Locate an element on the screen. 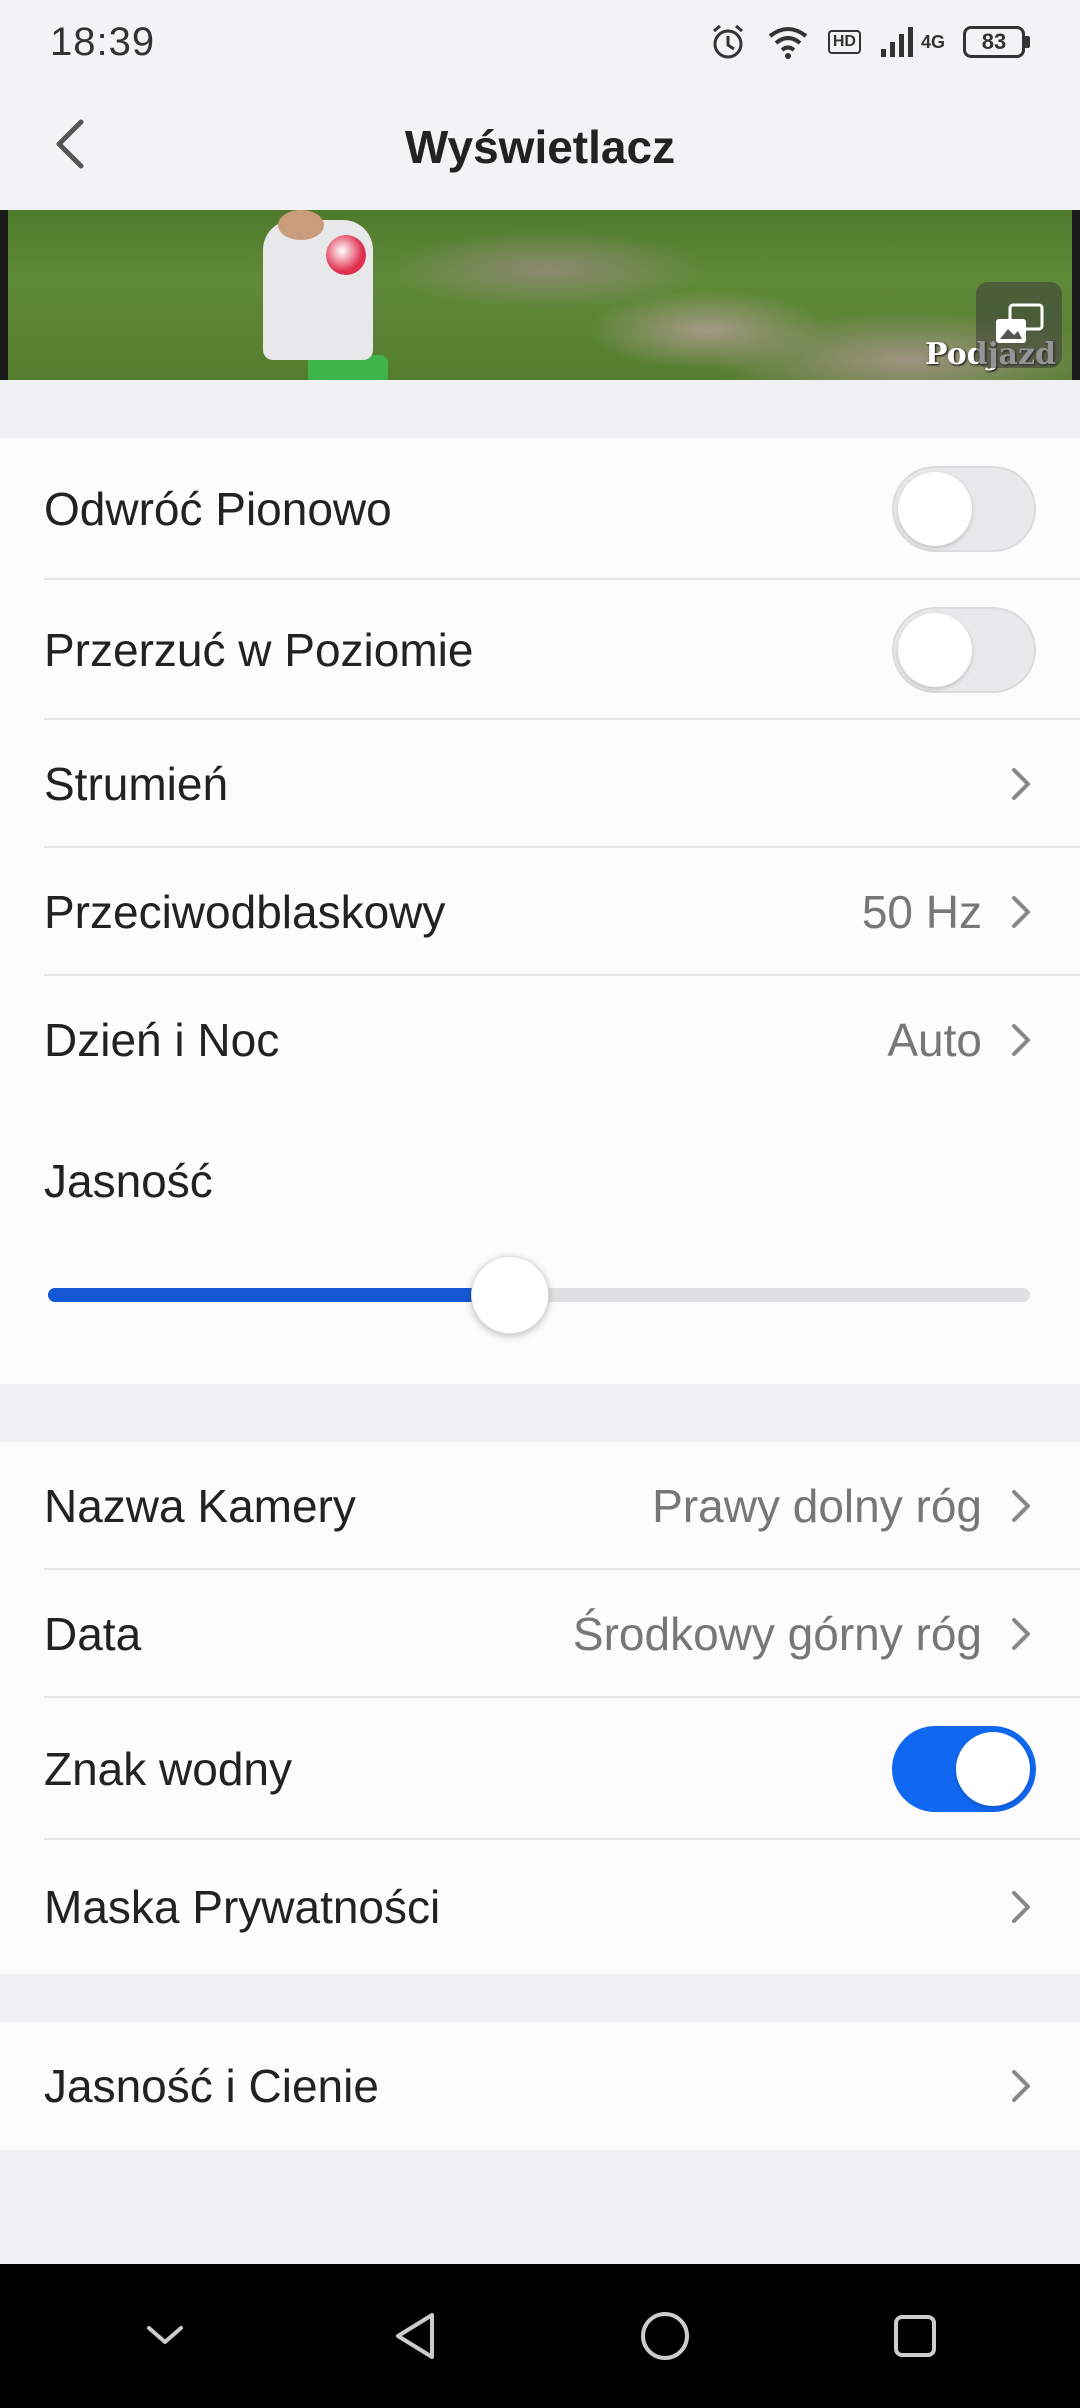 This screenshot has width=1080, height=2408. camera-feed-image is located at coordinates (540, 295).